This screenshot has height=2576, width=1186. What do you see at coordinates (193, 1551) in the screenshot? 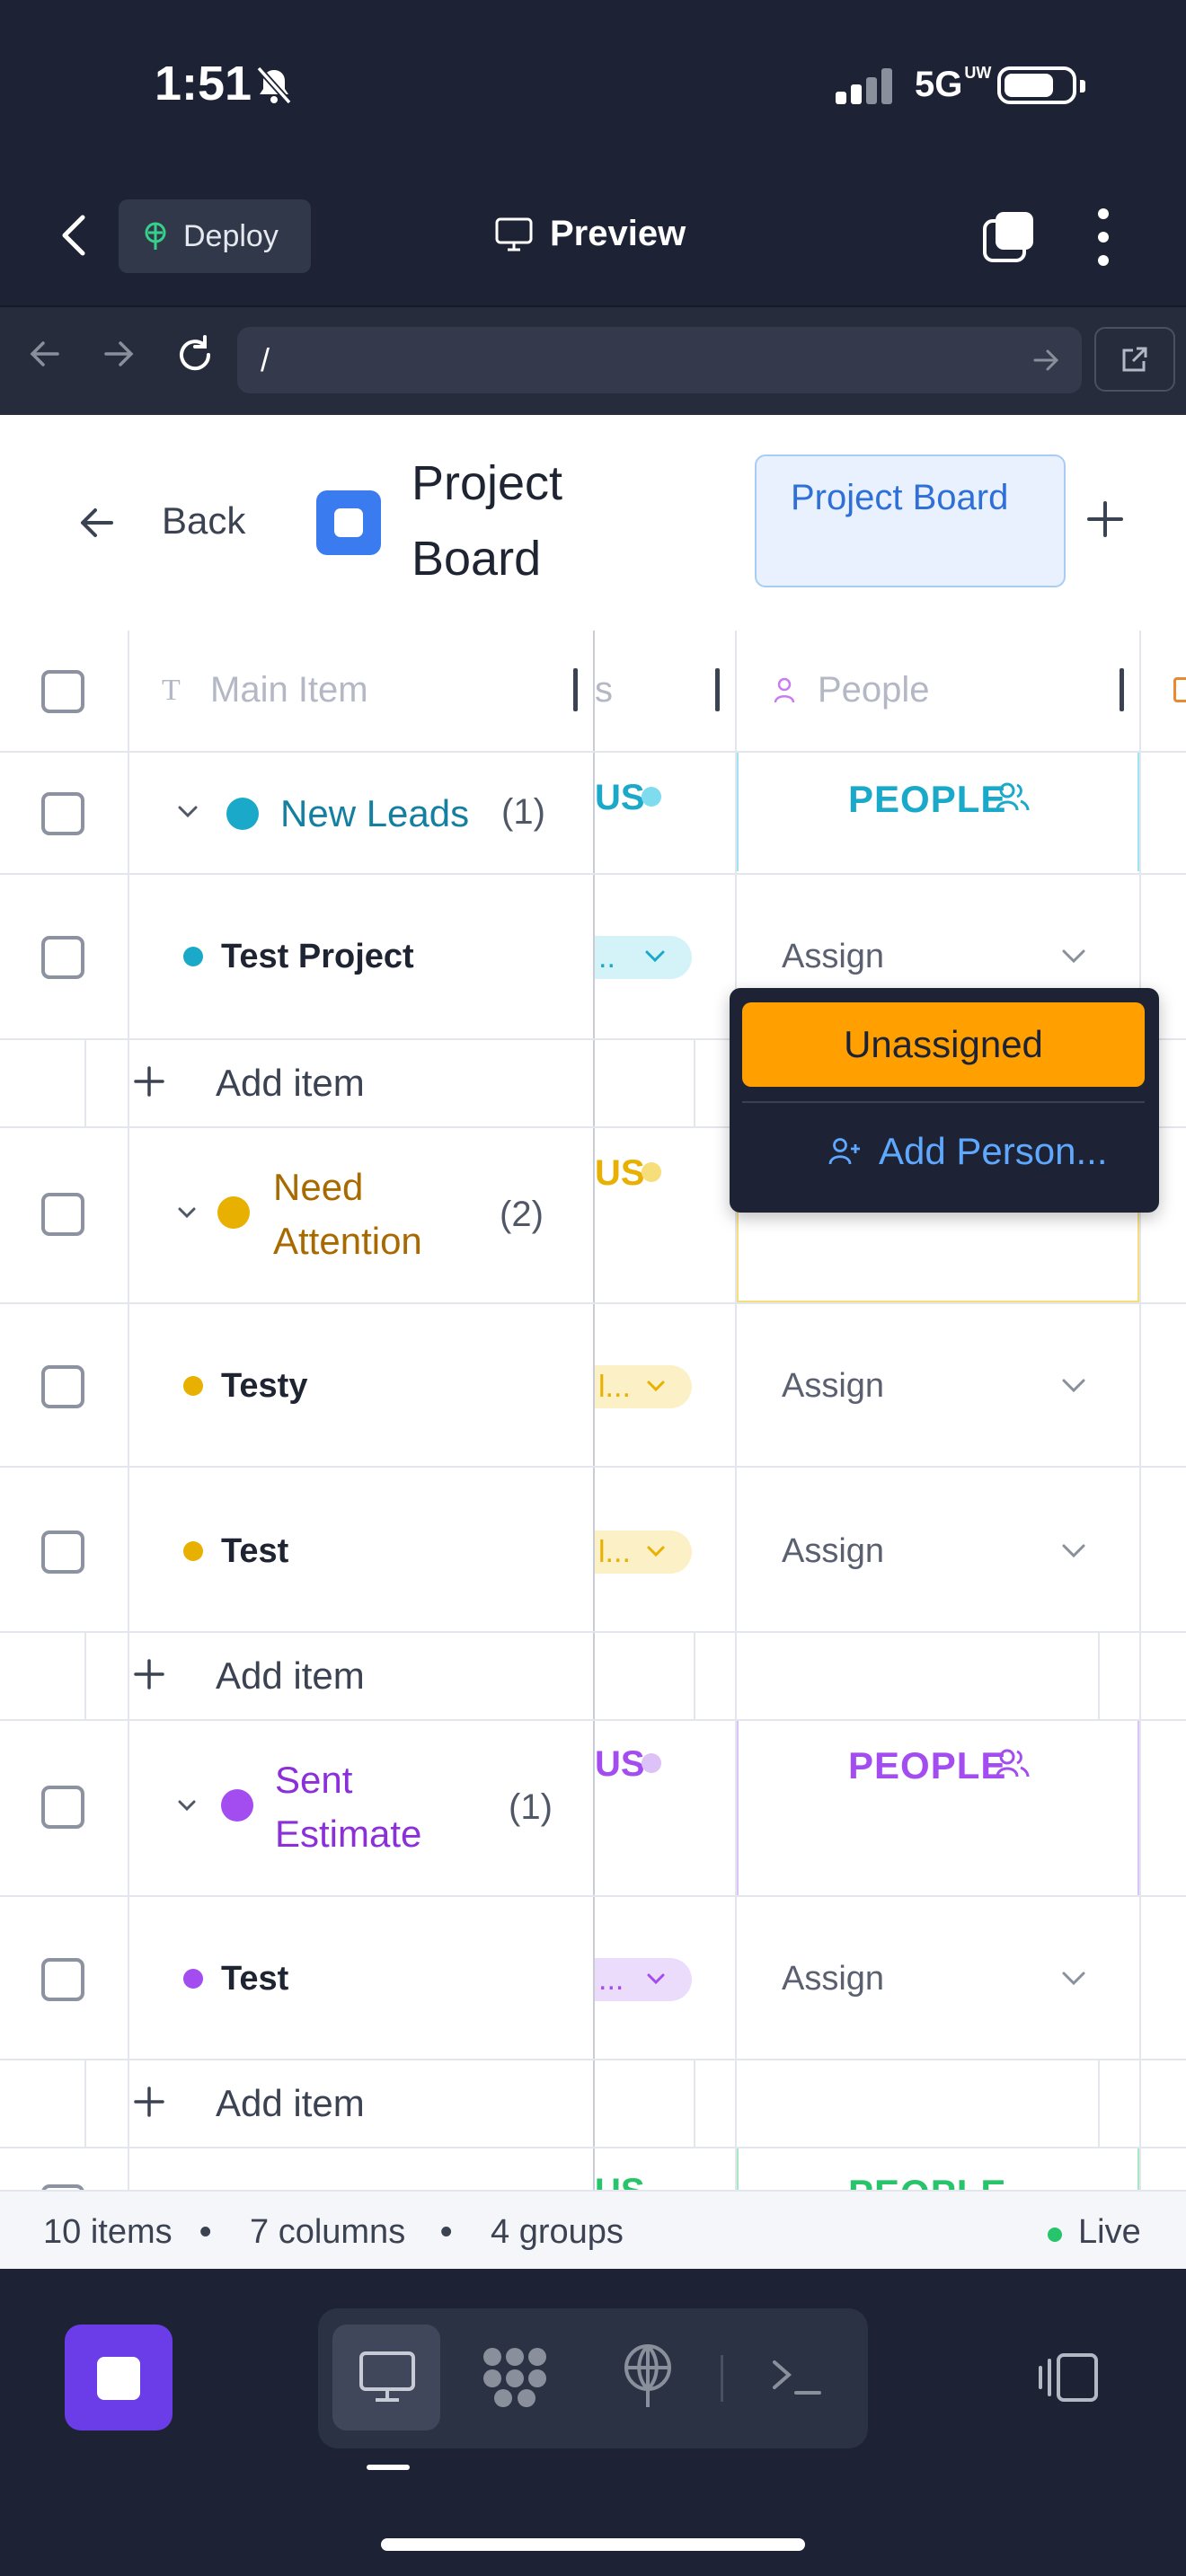
I see `item-dot` at bounding box center [193, 1551].